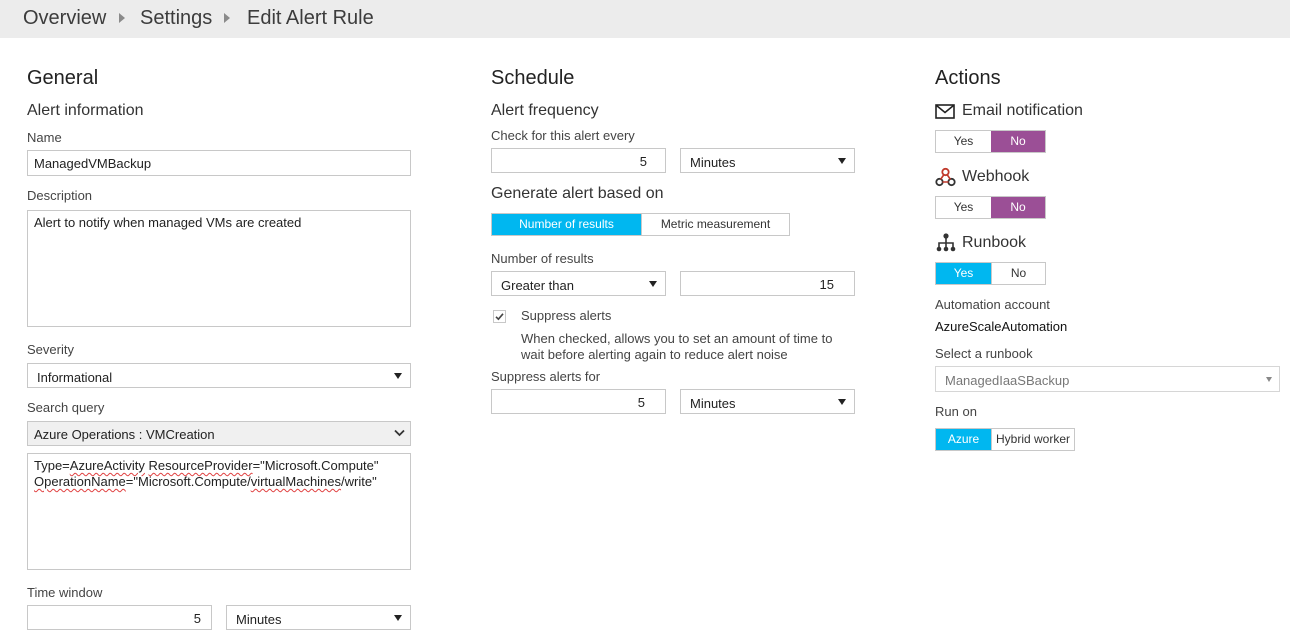  What do you see at coordinates (1032, 439) in the screenshot?
I see `run-on-hybrid-worker-option: Hybrid worker` at bounding box center [1032, 439].